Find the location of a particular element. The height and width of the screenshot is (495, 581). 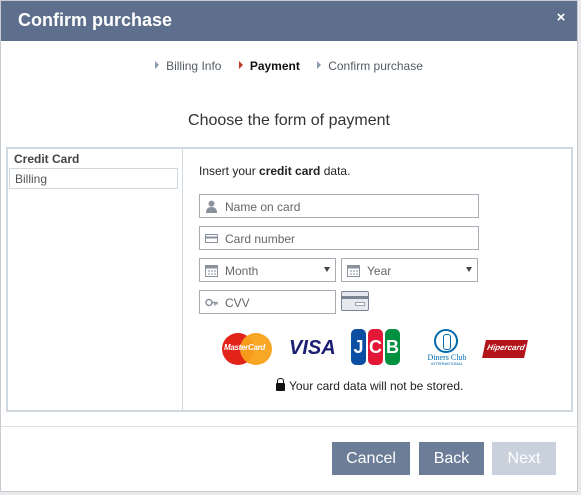

name-on-card-input: Name on card is located at coordinates (339, 206).